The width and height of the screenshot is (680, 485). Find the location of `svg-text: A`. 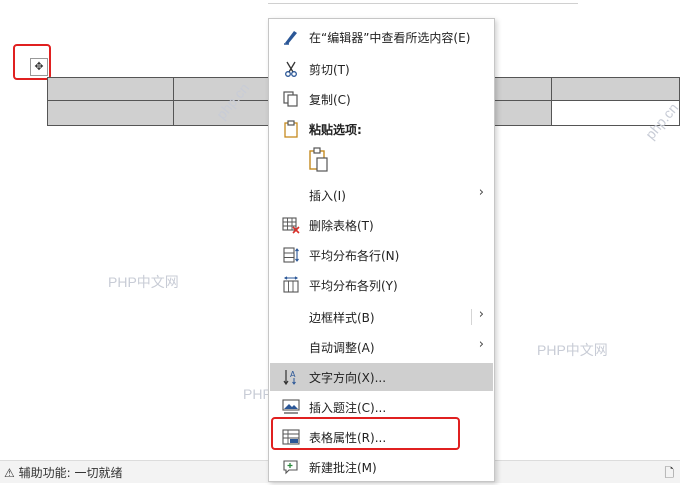

svg-text: A is located at coordinates (293, 374).